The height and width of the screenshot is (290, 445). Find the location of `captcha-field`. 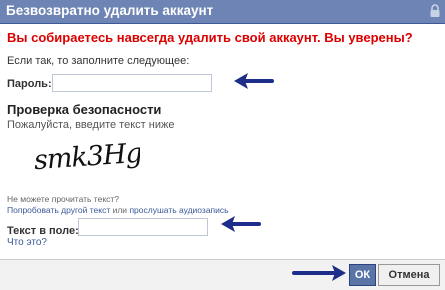

captcha-field is located at coordinates (143, 227).